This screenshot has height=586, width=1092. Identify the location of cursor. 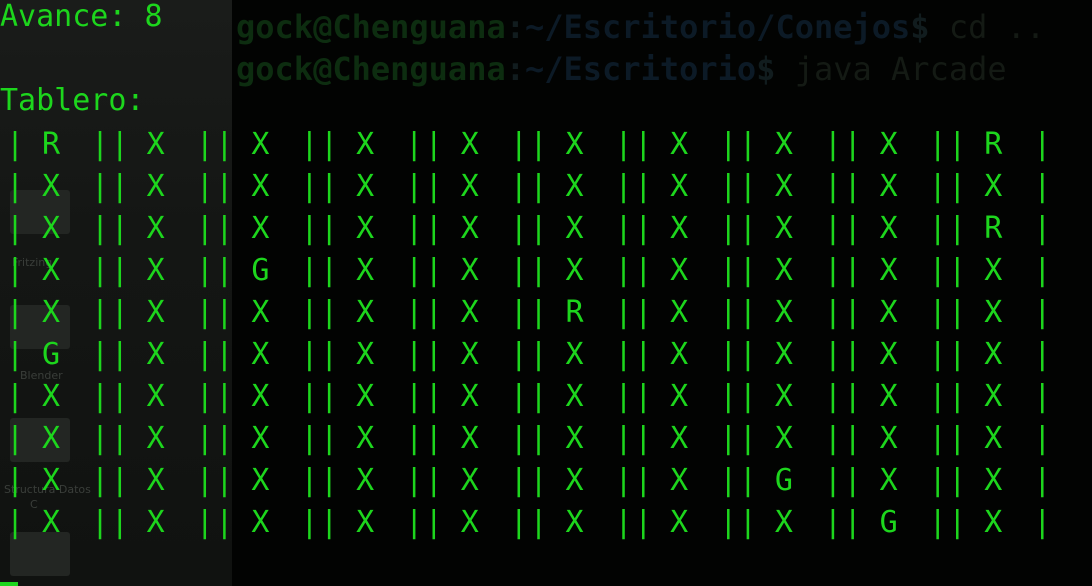
(9, 584).